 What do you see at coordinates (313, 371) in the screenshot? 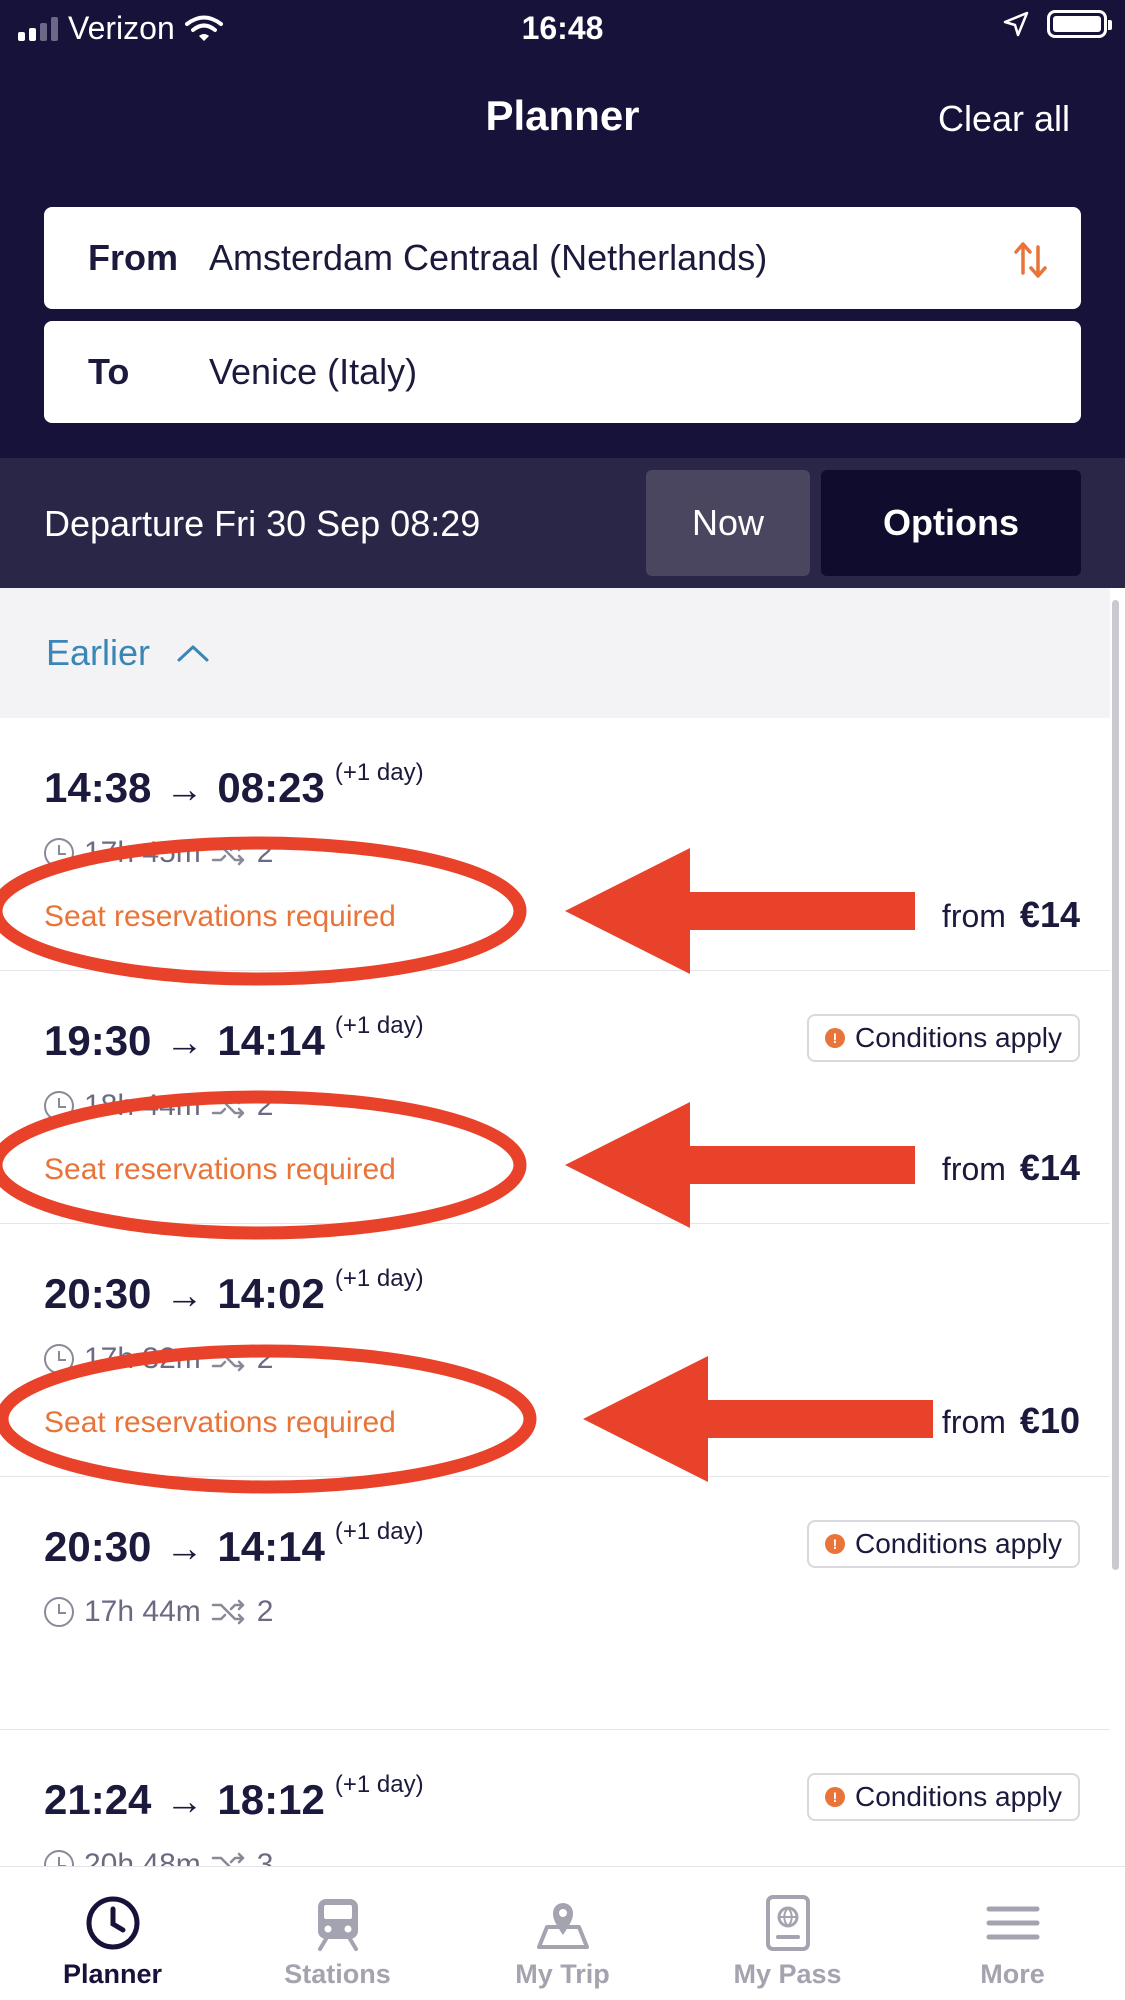
I see `to-value: Venice (Italy)` at bounding box center [313, 371].